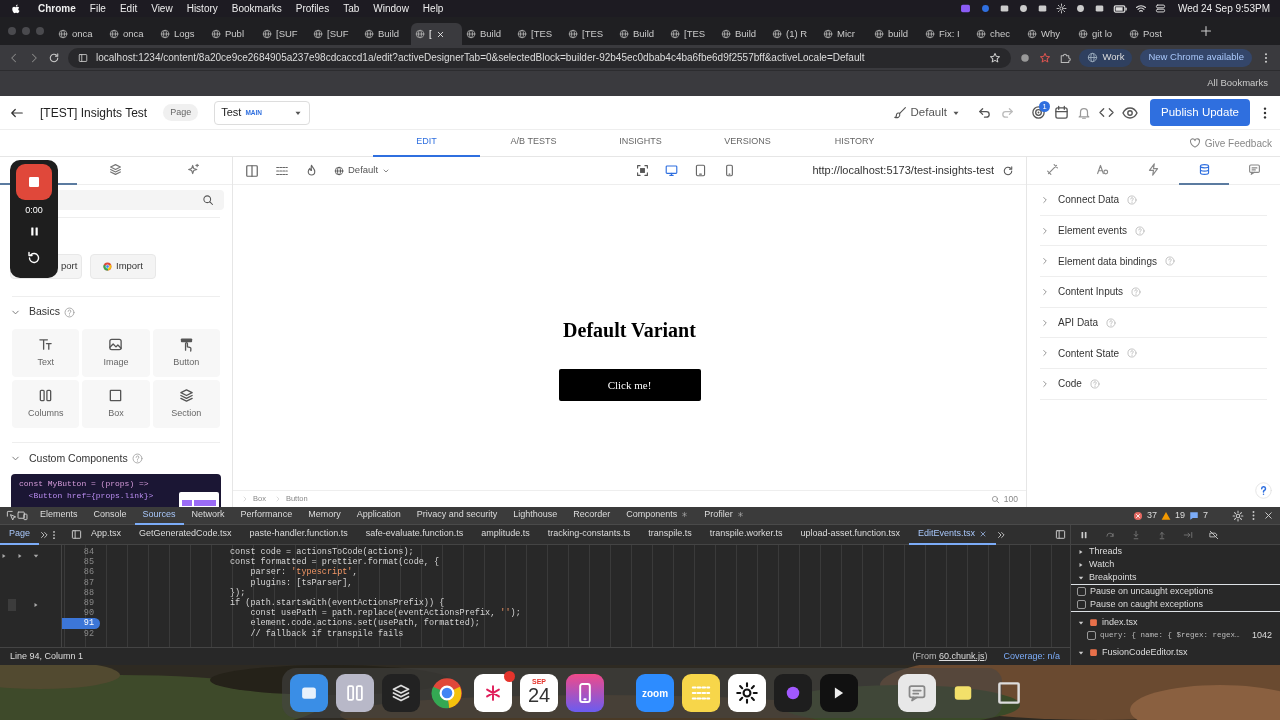 The height and width of the screenshot is (720, 1280). Describe the element at coordinates (414, 534) in the screenshot. I see `file-tab: safe-evaluate.function.ts` at that location.